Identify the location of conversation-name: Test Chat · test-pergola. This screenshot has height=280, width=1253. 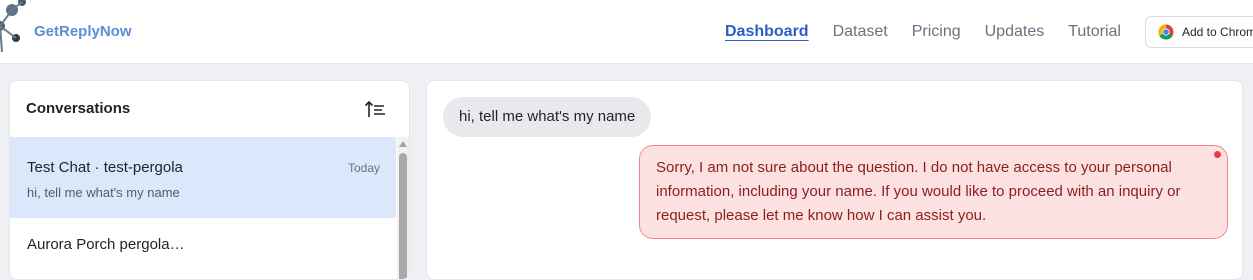
(105, 167).